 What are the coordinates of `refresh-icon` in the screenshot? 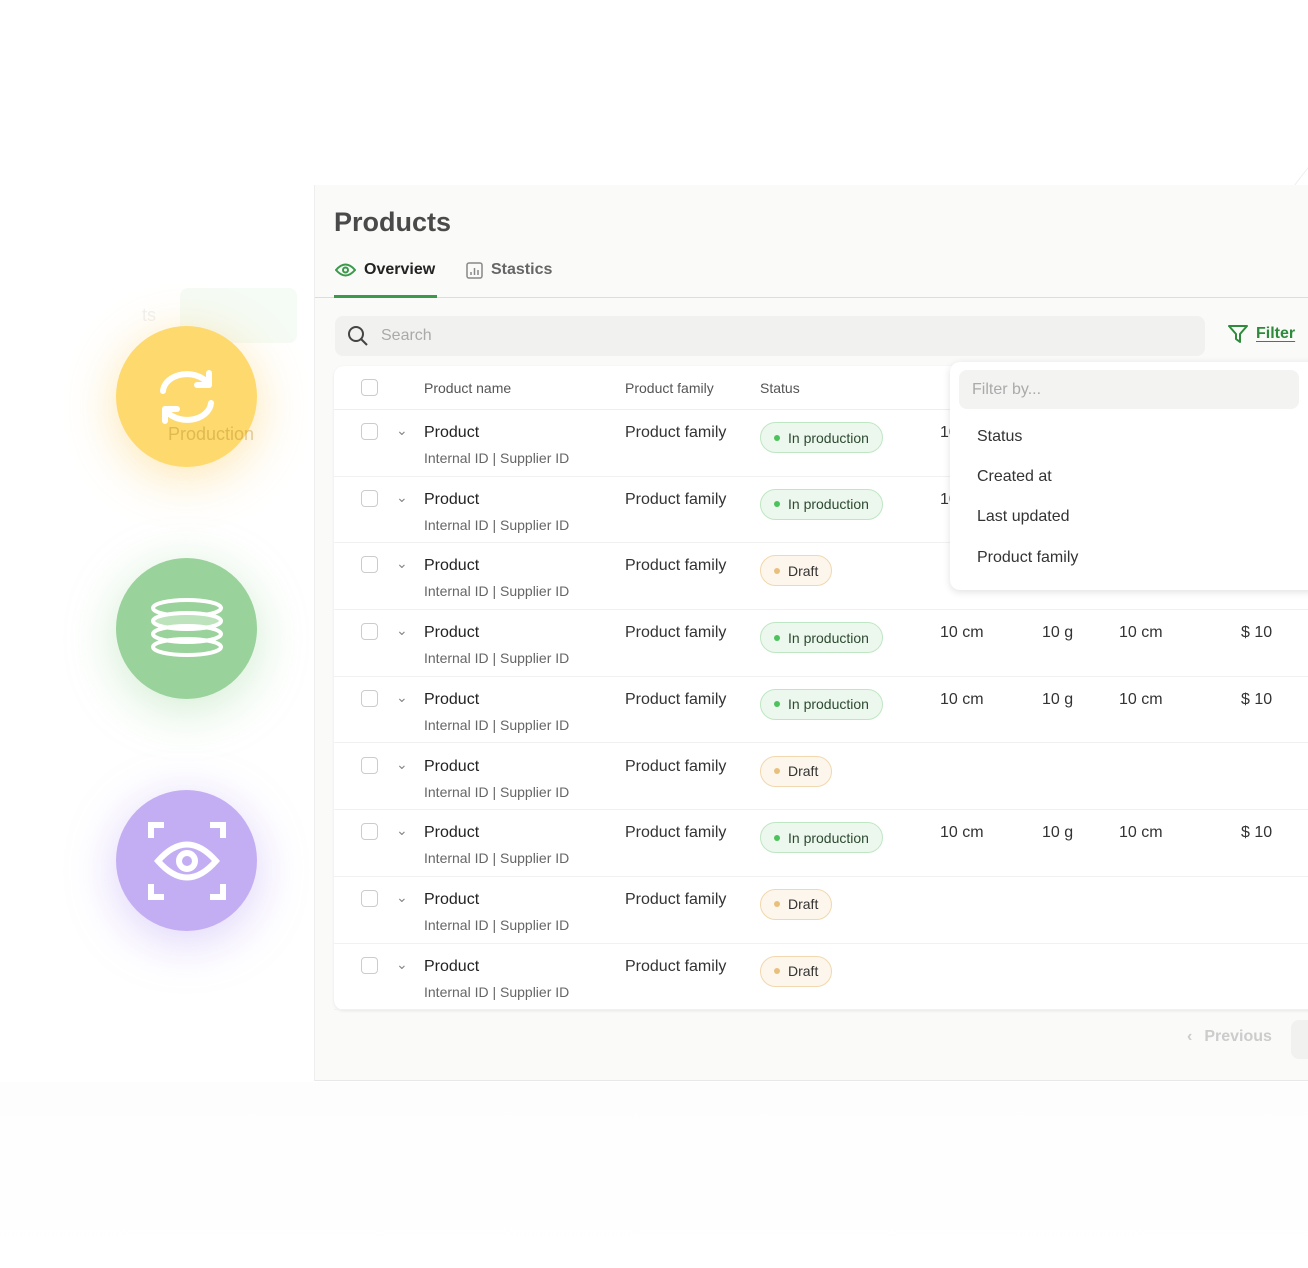 It's located at (186, 396).